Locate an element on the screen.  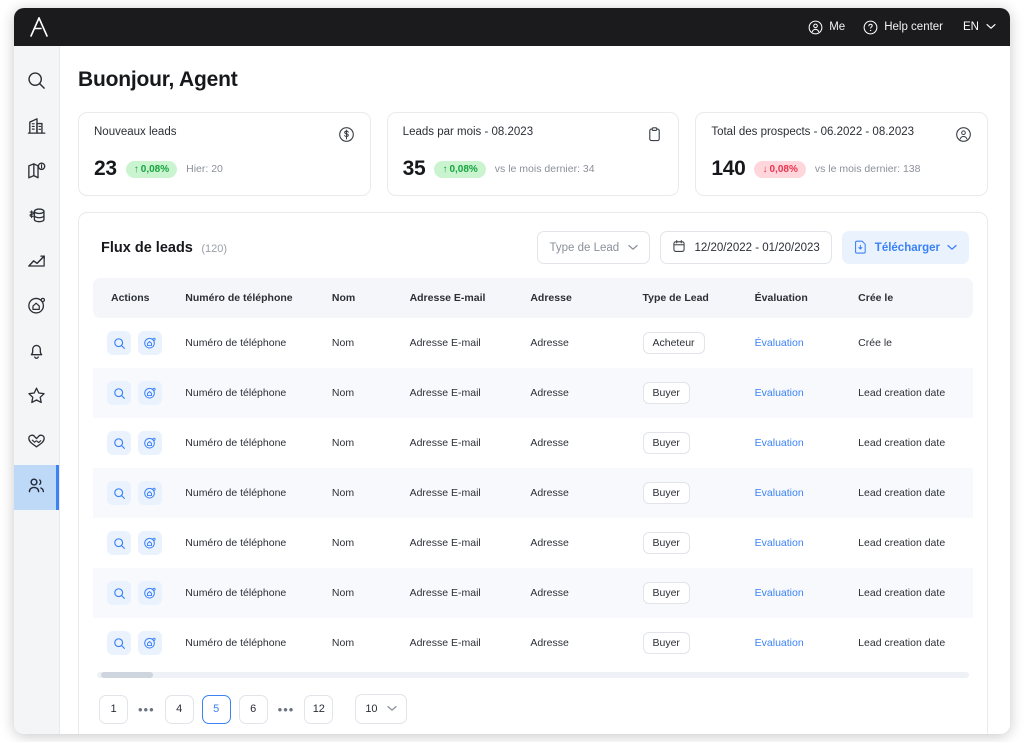
account-menu-button: Me is located at coordinates (826, 27).